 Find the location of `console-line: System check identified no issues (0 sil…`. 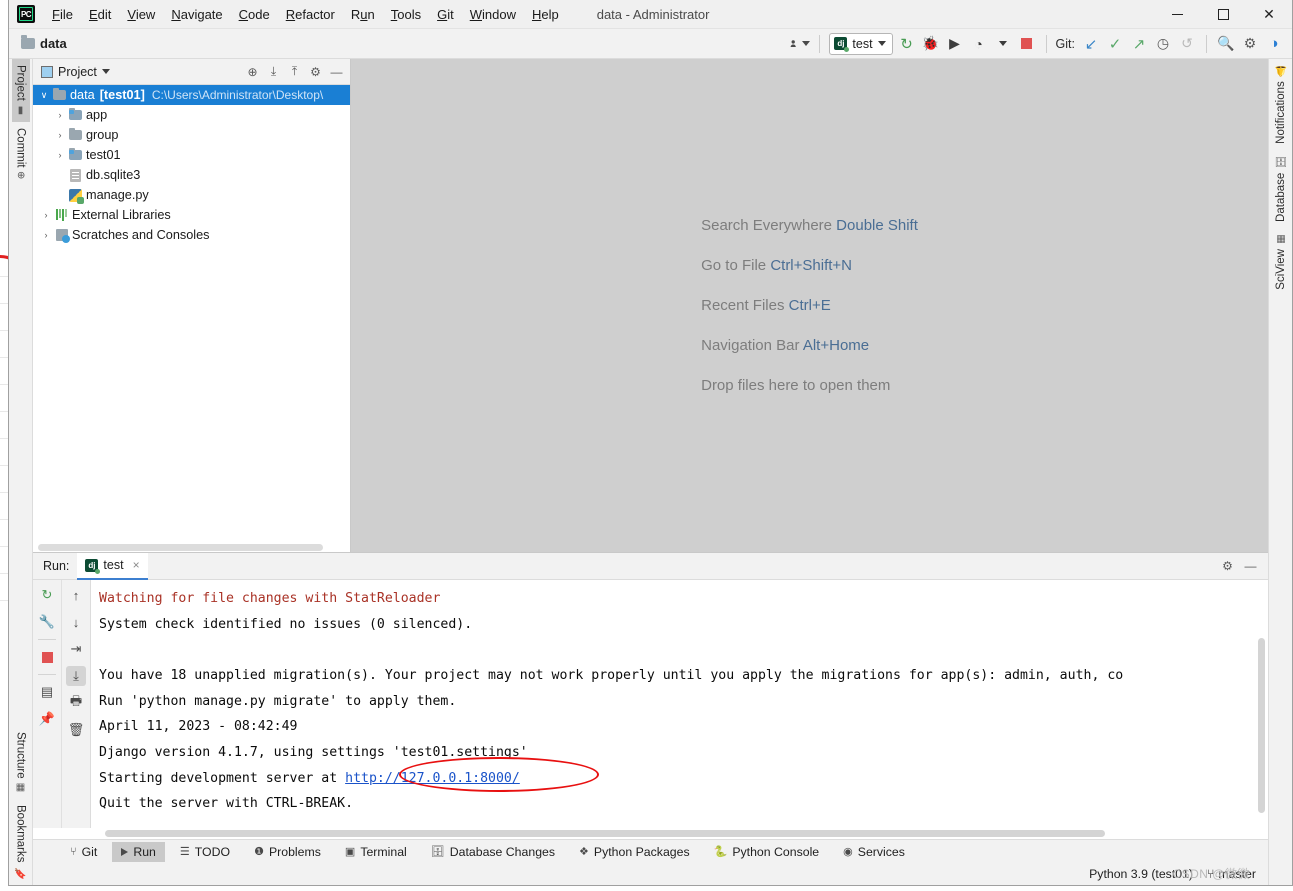

console-line: System check identified no issues (0 sil… is located at coordinates (286, 625).